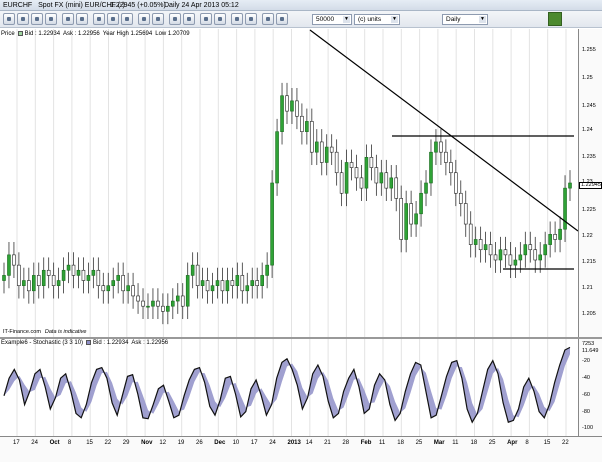 This screenshot has width=602, height=462. Describe the element at coordinates (309, 443) in the screenshot. I see `x-axis-label: 14` at that location.